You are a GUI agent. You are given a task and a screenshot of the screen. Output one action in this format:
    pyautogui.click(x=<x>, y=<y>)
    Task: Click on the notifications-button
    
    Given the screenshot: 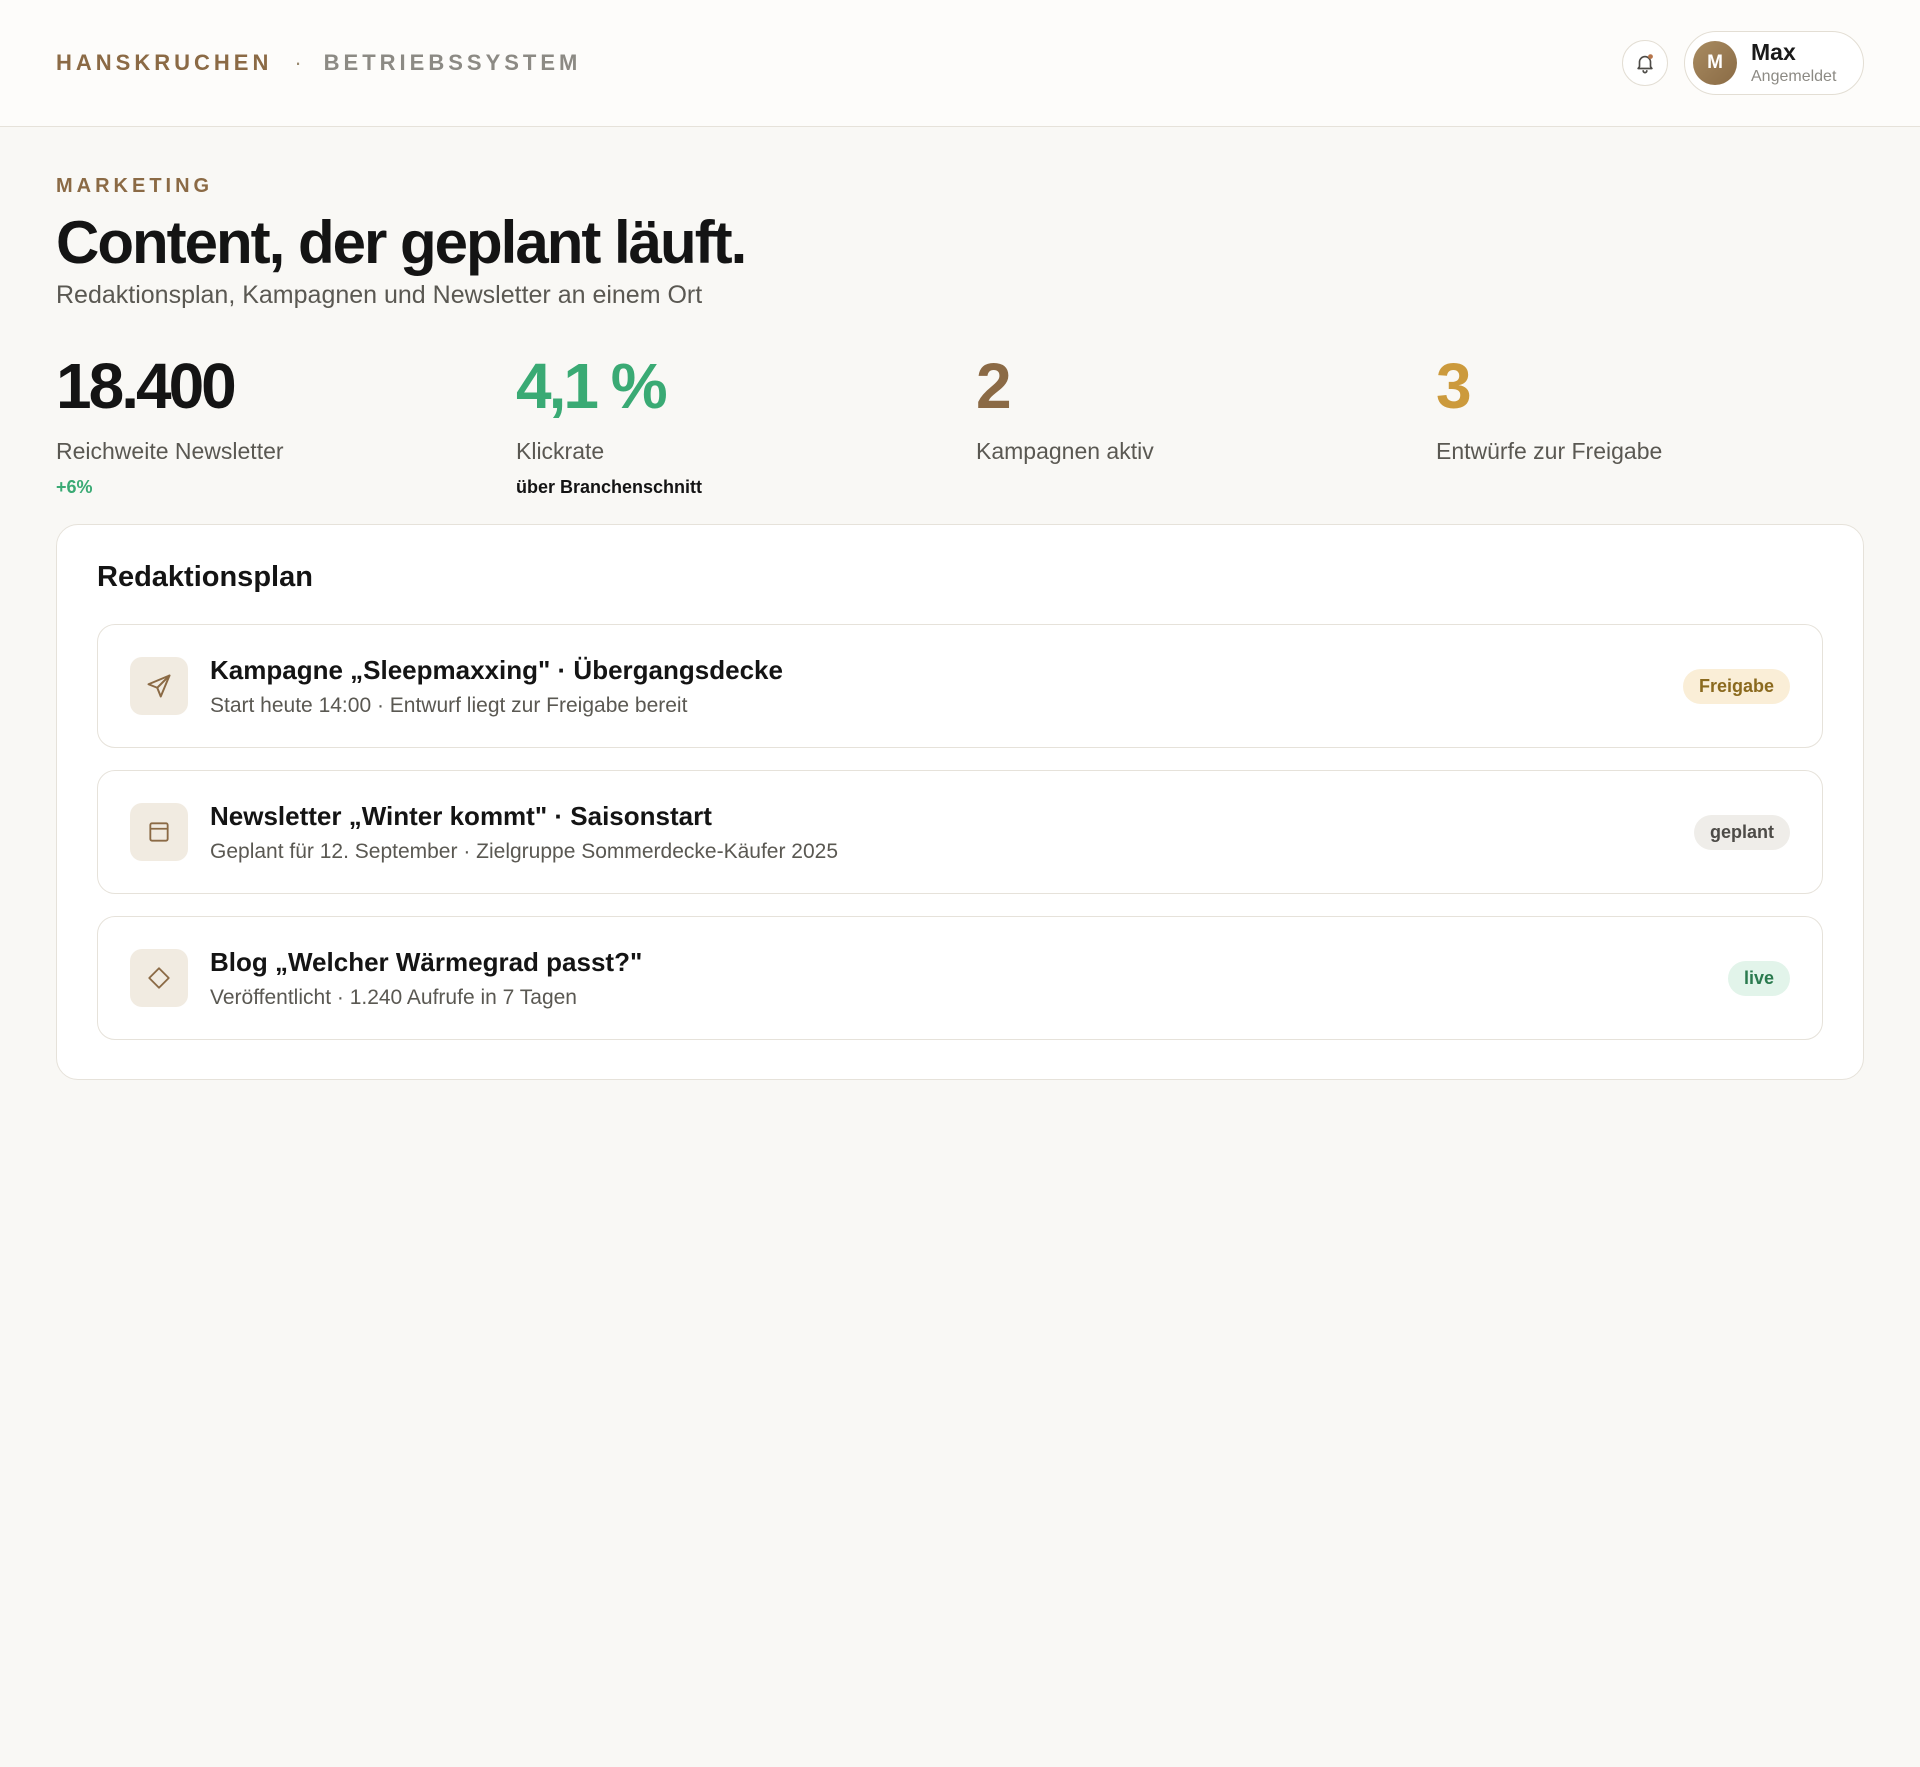 What is the action you would take?
    pyautogui.click(x=1645, y=63)
    